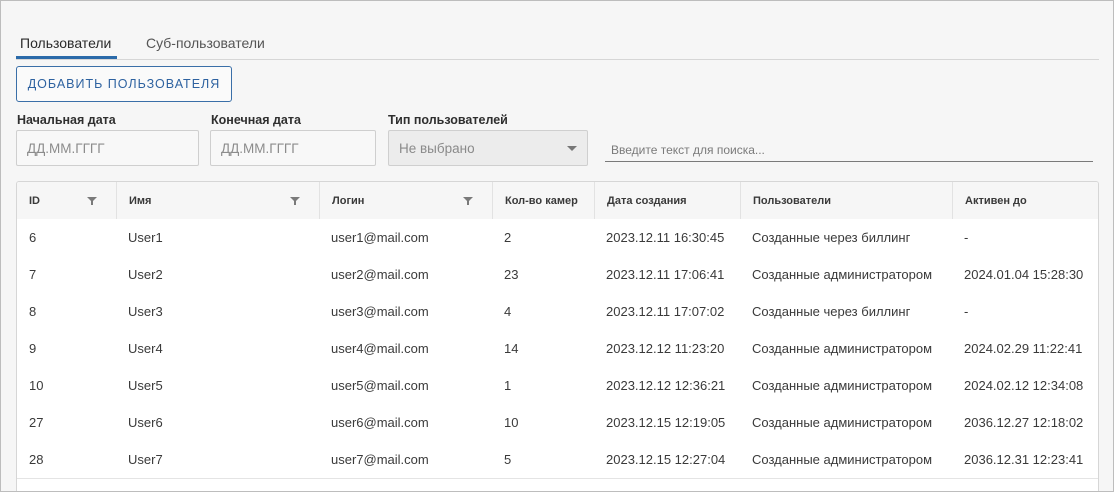  What do you see at coordinates (666, 385) in the screenshot?
I see `cell-created: 2023.12.12 12:36:21` at bounding box center [666, 385].